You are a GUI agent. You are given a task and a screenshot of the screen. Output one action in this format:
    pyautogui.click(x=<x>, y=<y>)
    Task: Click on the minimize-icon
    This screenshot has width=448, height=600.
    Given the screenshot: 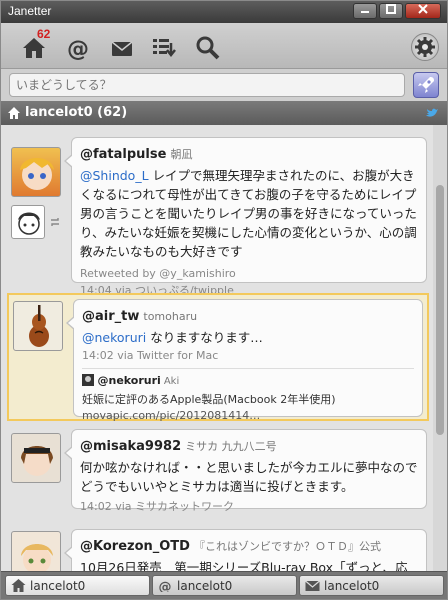 What is the action you would take?
    pyautogui.click(x=365, y=12)
    